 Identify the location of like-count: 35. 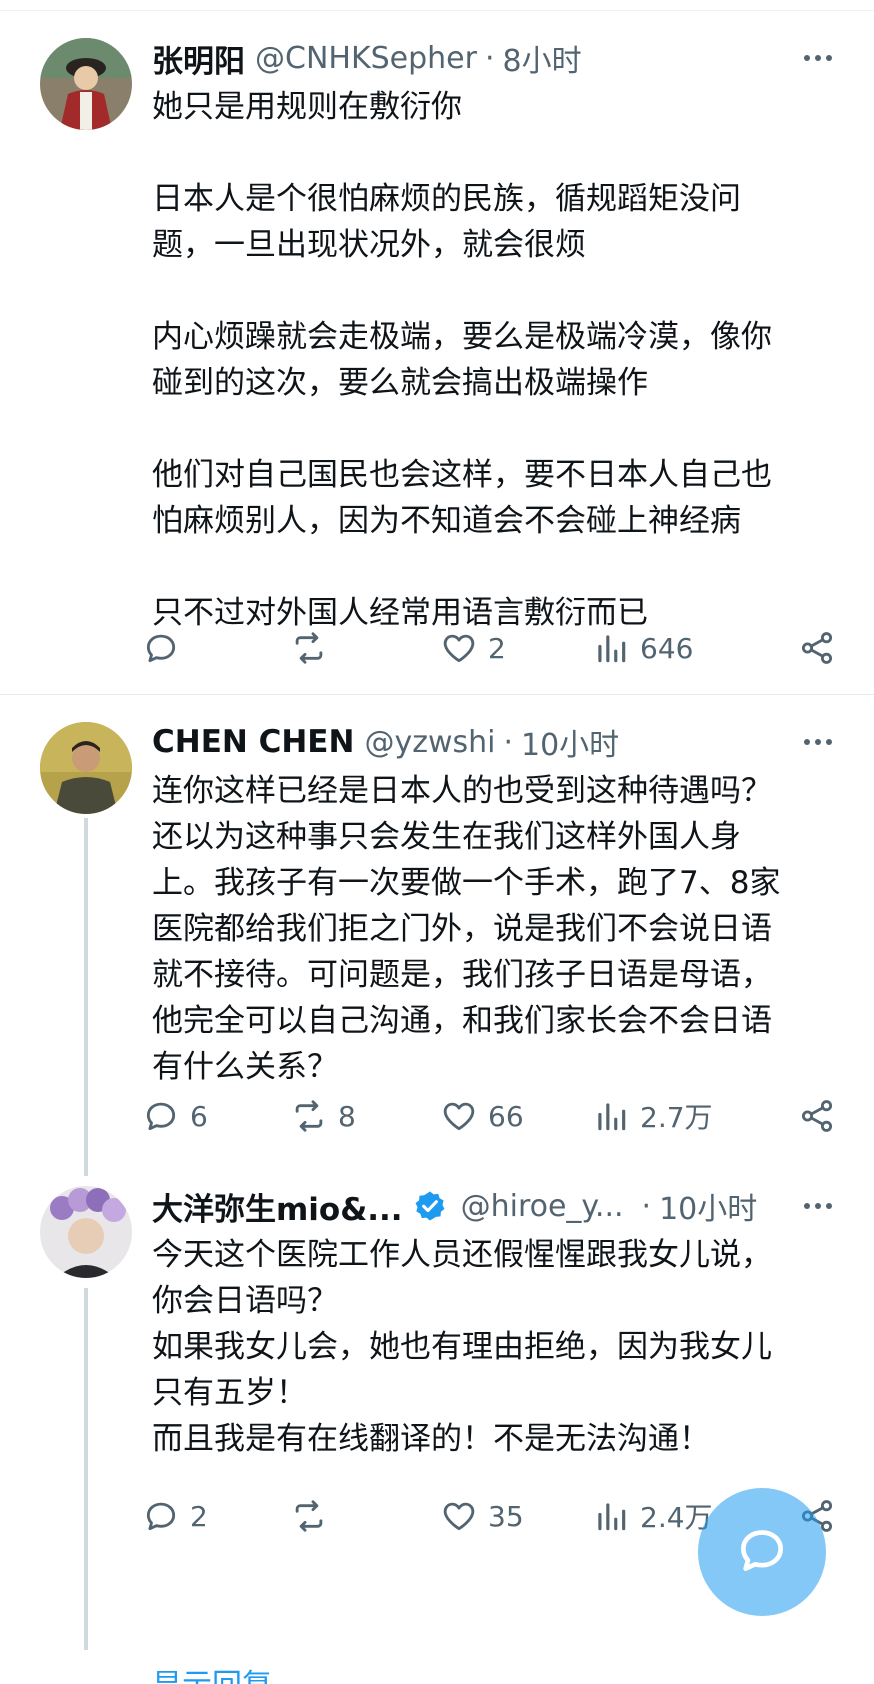
(506, 1516).